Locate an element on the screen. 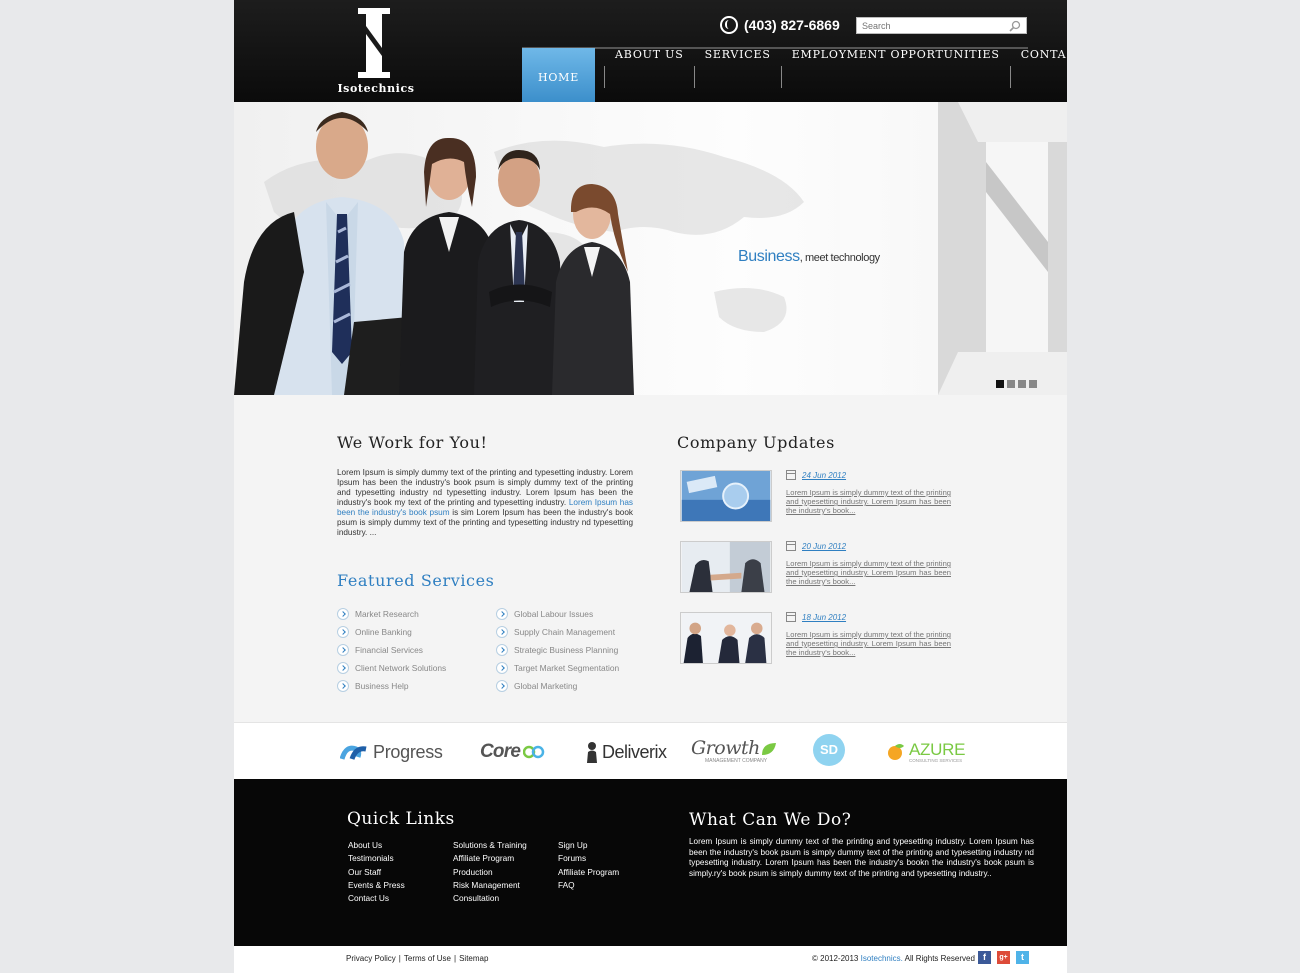  nav-home: HOME is located at coordinates (558, 79).